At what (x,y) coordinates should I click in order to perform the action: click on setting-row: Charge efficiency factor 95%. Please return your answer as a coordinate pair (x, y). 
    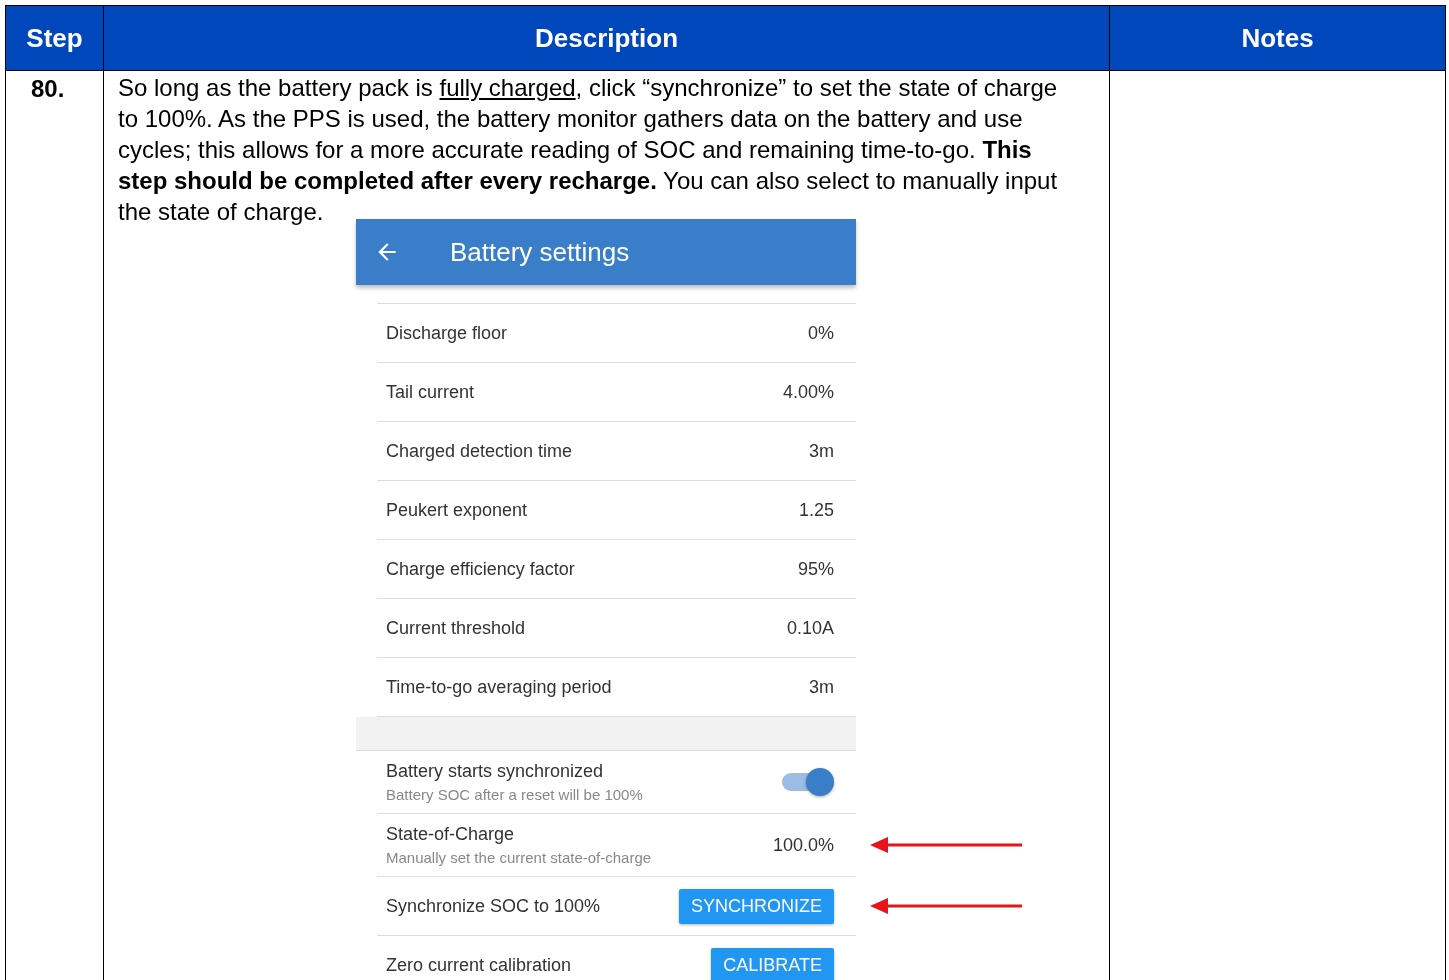
    Looking at the image, I should click on (616, 569).